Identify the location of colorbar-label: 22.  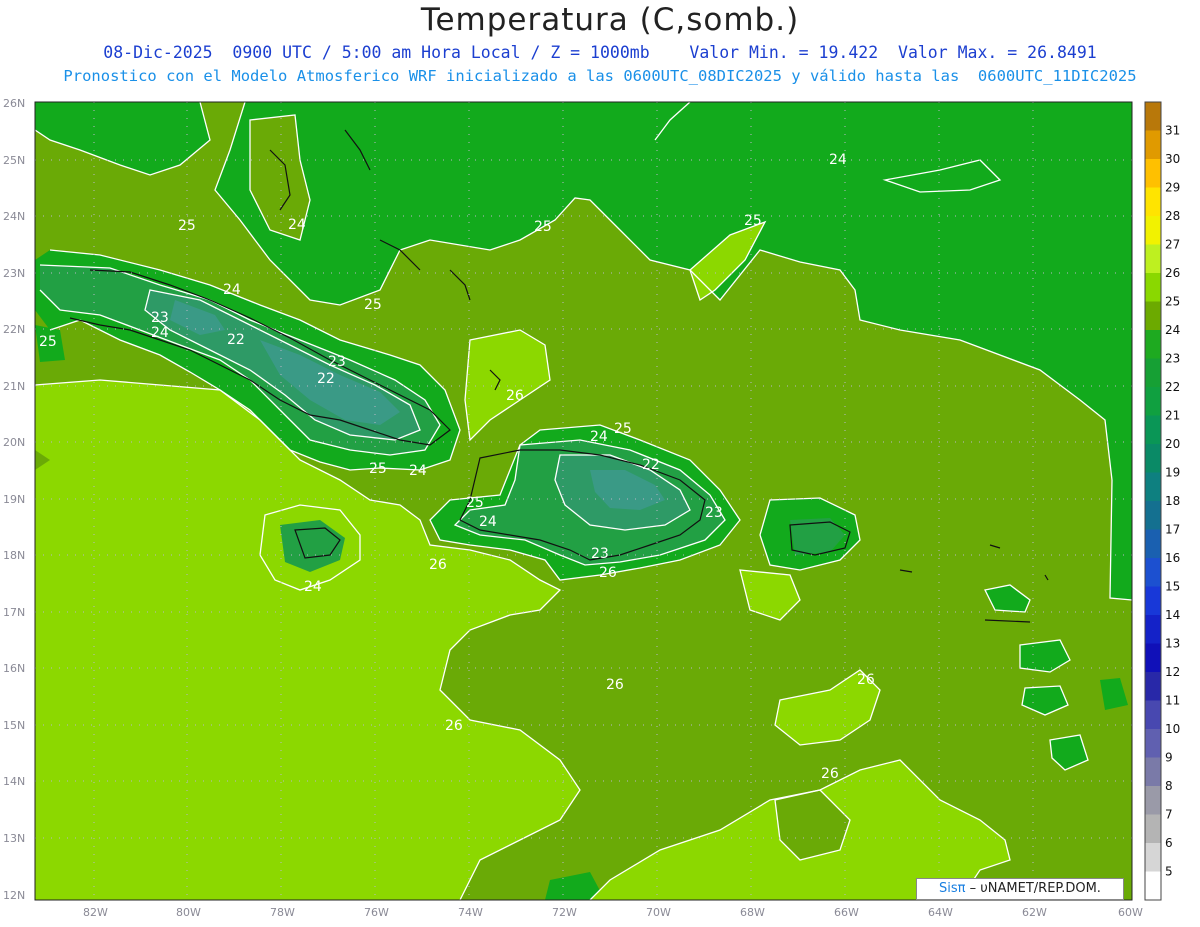
(1172, 387).